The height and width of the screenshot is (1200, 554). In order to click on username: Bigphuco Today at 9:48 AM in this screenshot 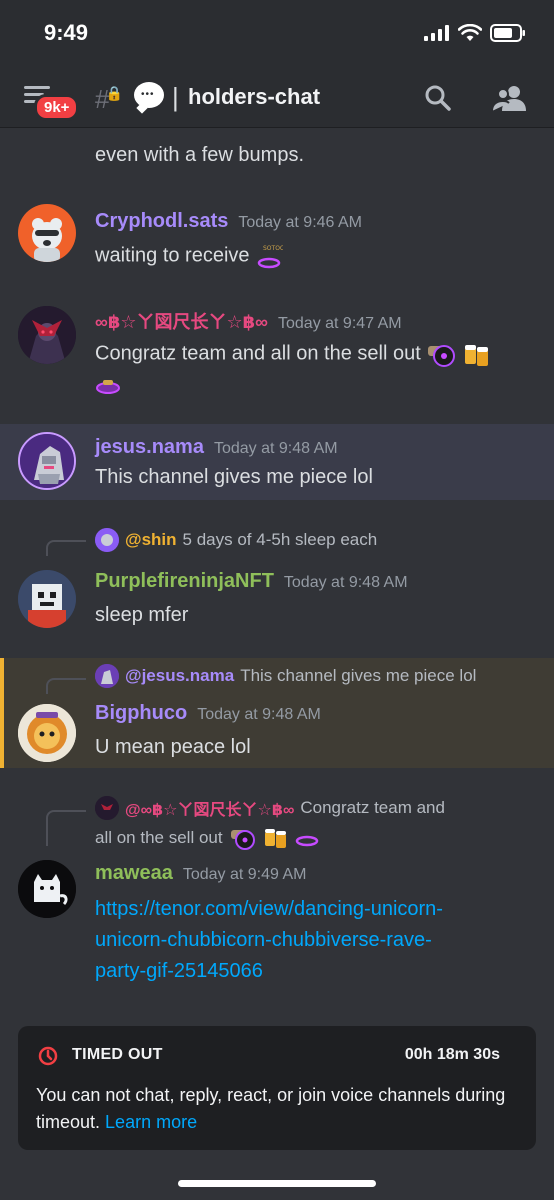, I will do `click(208, 713)`.